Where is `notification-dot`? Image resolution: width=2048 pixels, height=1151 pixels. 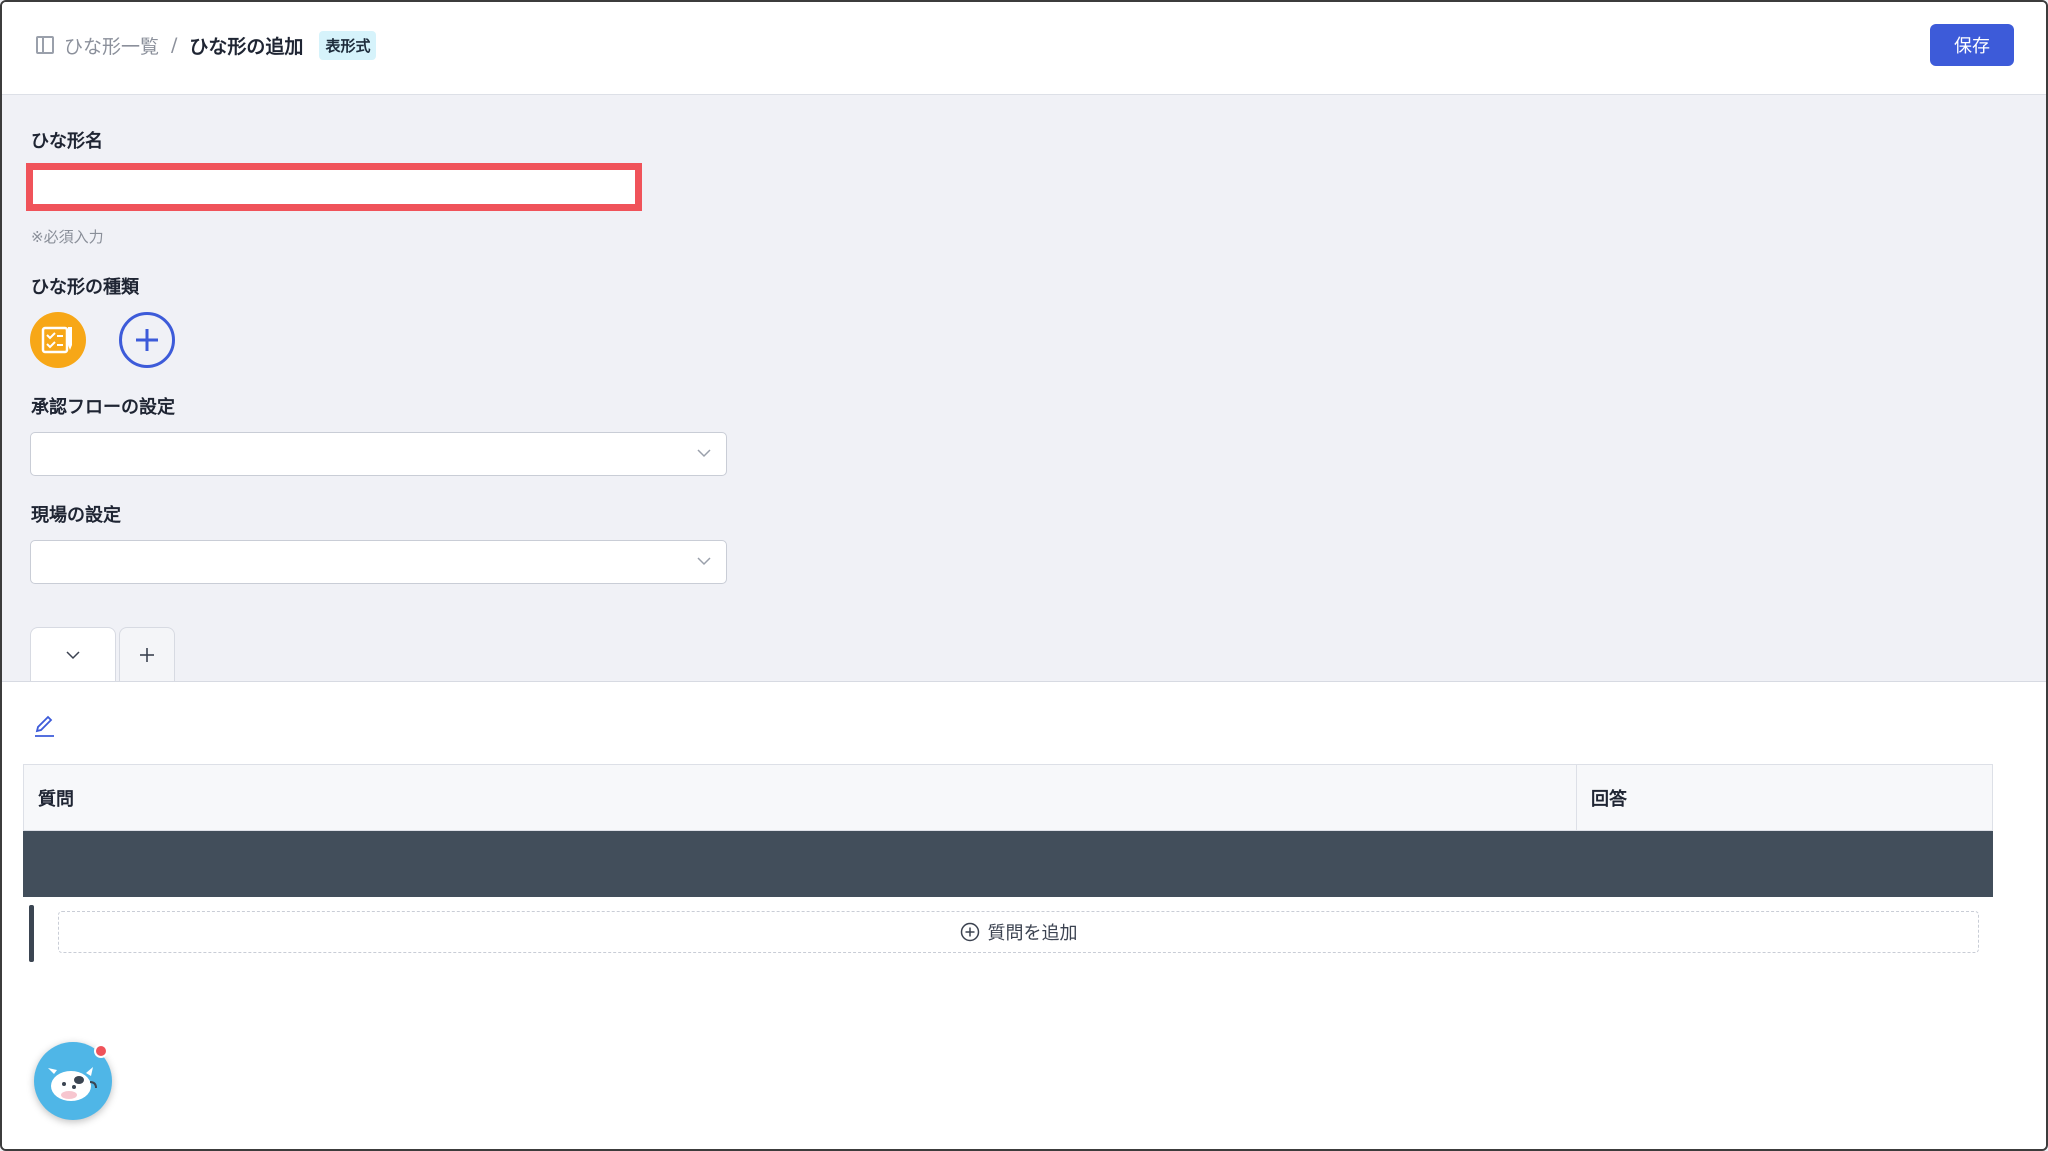
notification-dot is located at coordinates (101, 1051).